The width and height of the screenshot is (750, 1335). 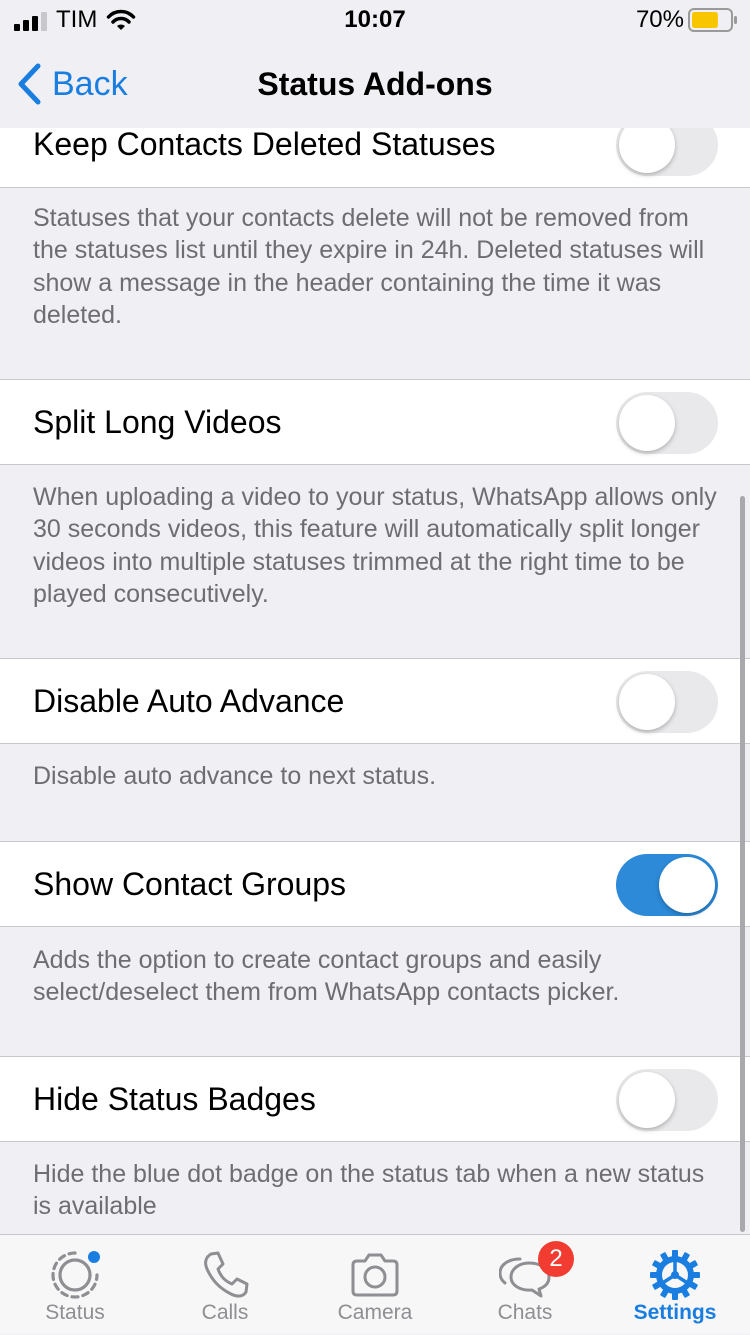 I want to click on split-long-videos-toggle, so click(x=667, y=423).